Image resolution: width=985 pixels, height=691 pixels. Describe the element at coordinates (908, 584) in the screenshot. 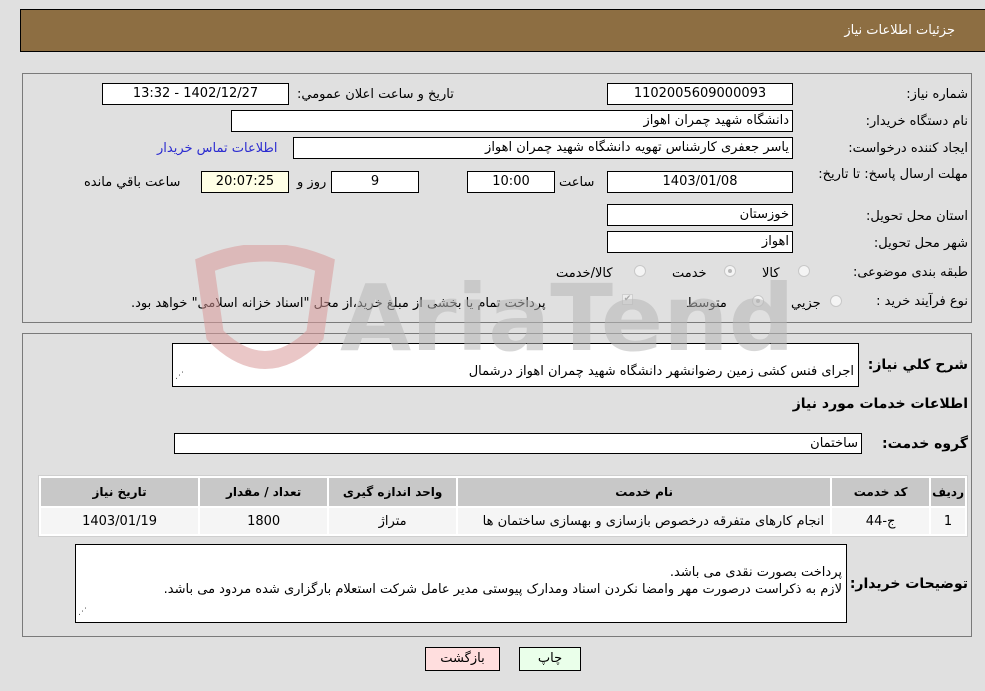

I see `buyer-notes-label: توضیحات خریدار:` at that location.